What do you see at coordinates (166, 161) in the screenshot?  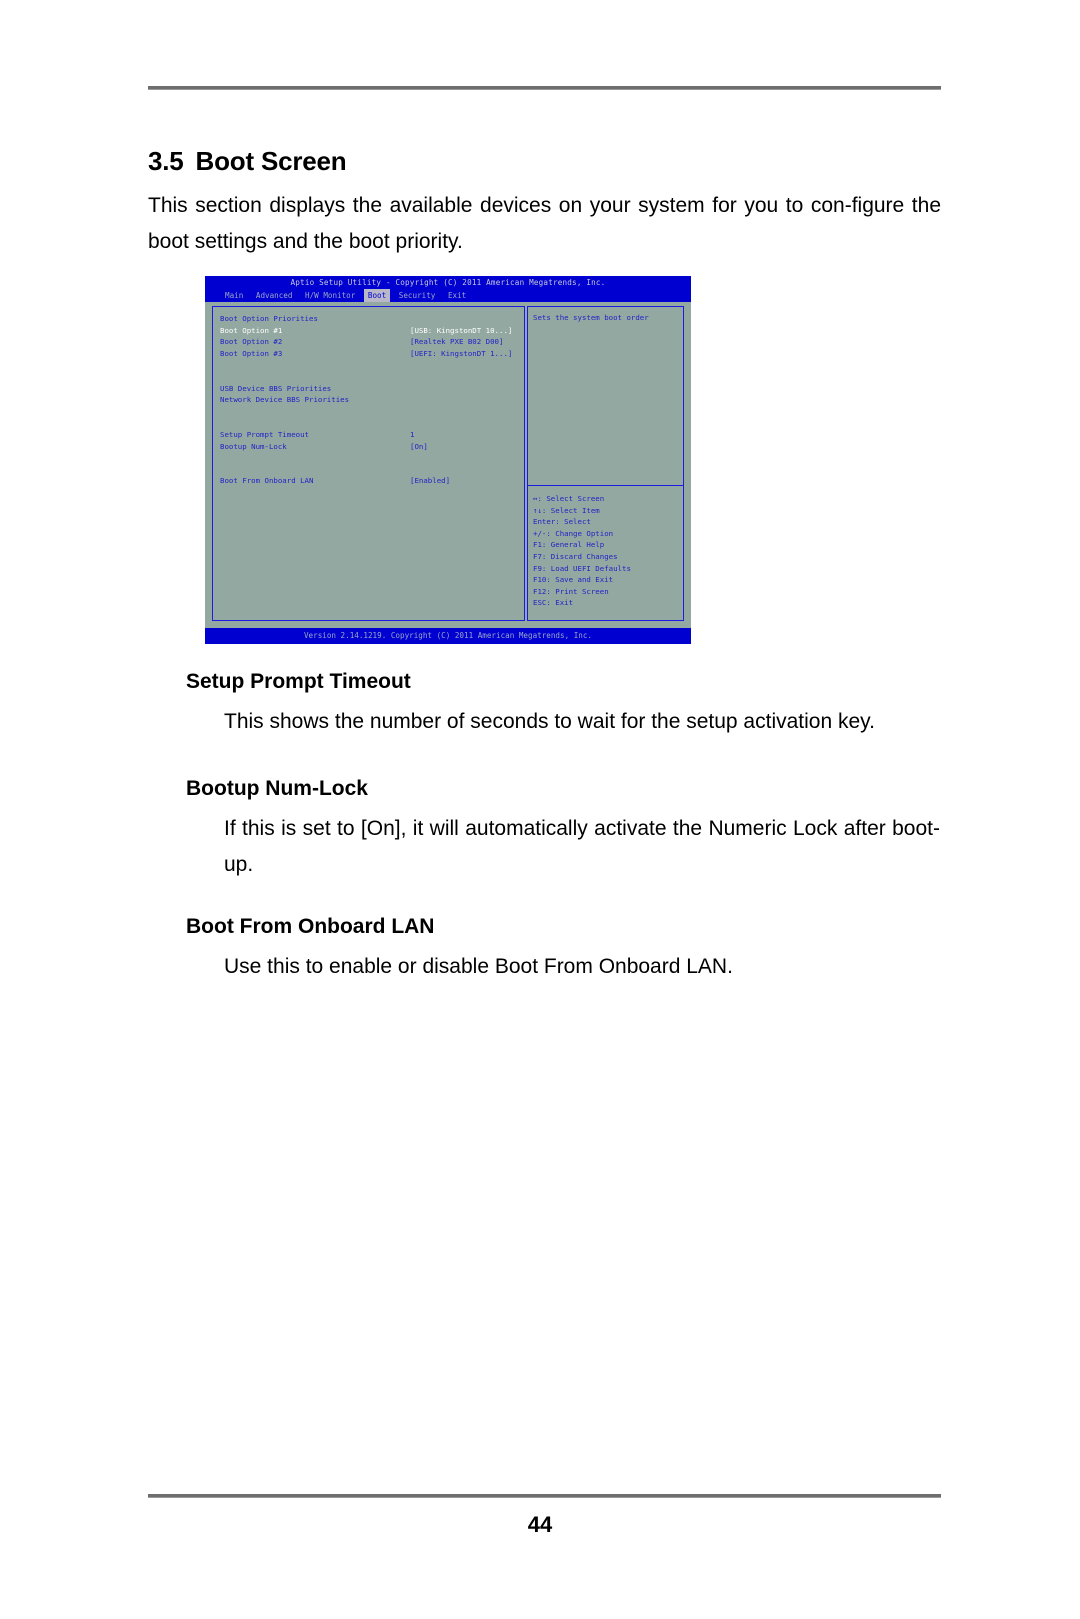 I see `section-number: 3.5` at bounding box center [166, 161].